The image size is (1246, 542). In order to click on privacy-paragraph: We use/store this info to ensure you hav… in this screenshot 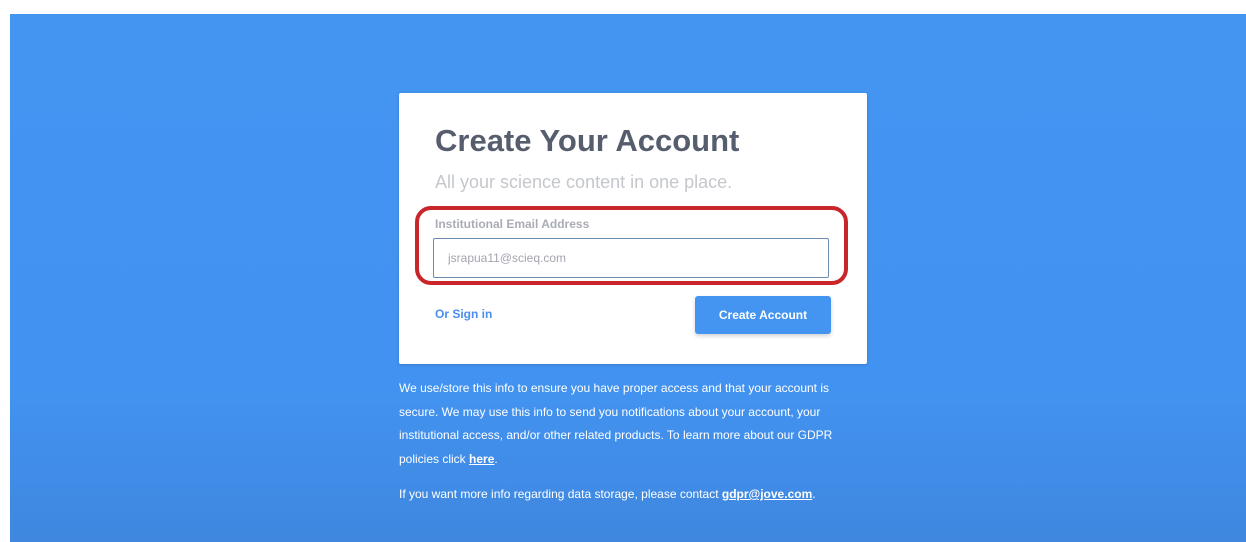, I will do `click(629, 424)`.